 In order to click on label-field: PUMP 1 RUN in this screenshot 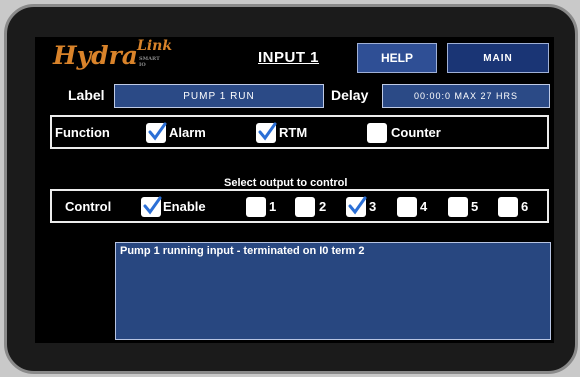, I will do `click(219, 96)`.